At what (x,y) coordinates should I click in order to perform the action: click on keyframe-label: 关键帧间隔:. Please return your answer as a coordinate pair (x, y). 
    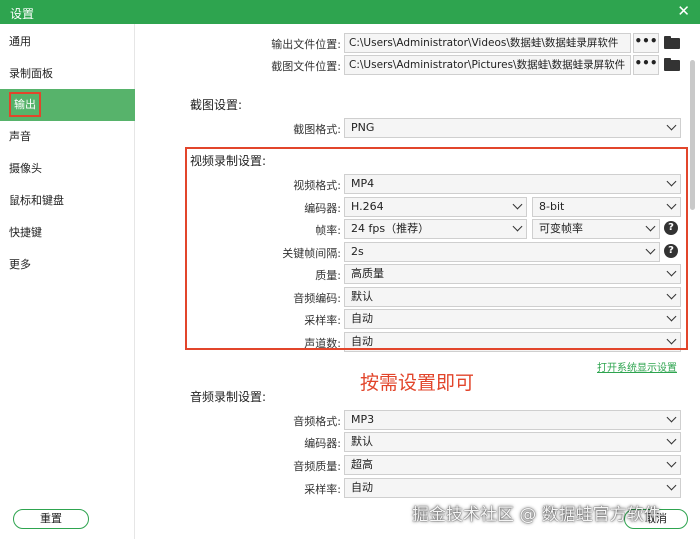
    Looking at the image, I should click on (311, 253).